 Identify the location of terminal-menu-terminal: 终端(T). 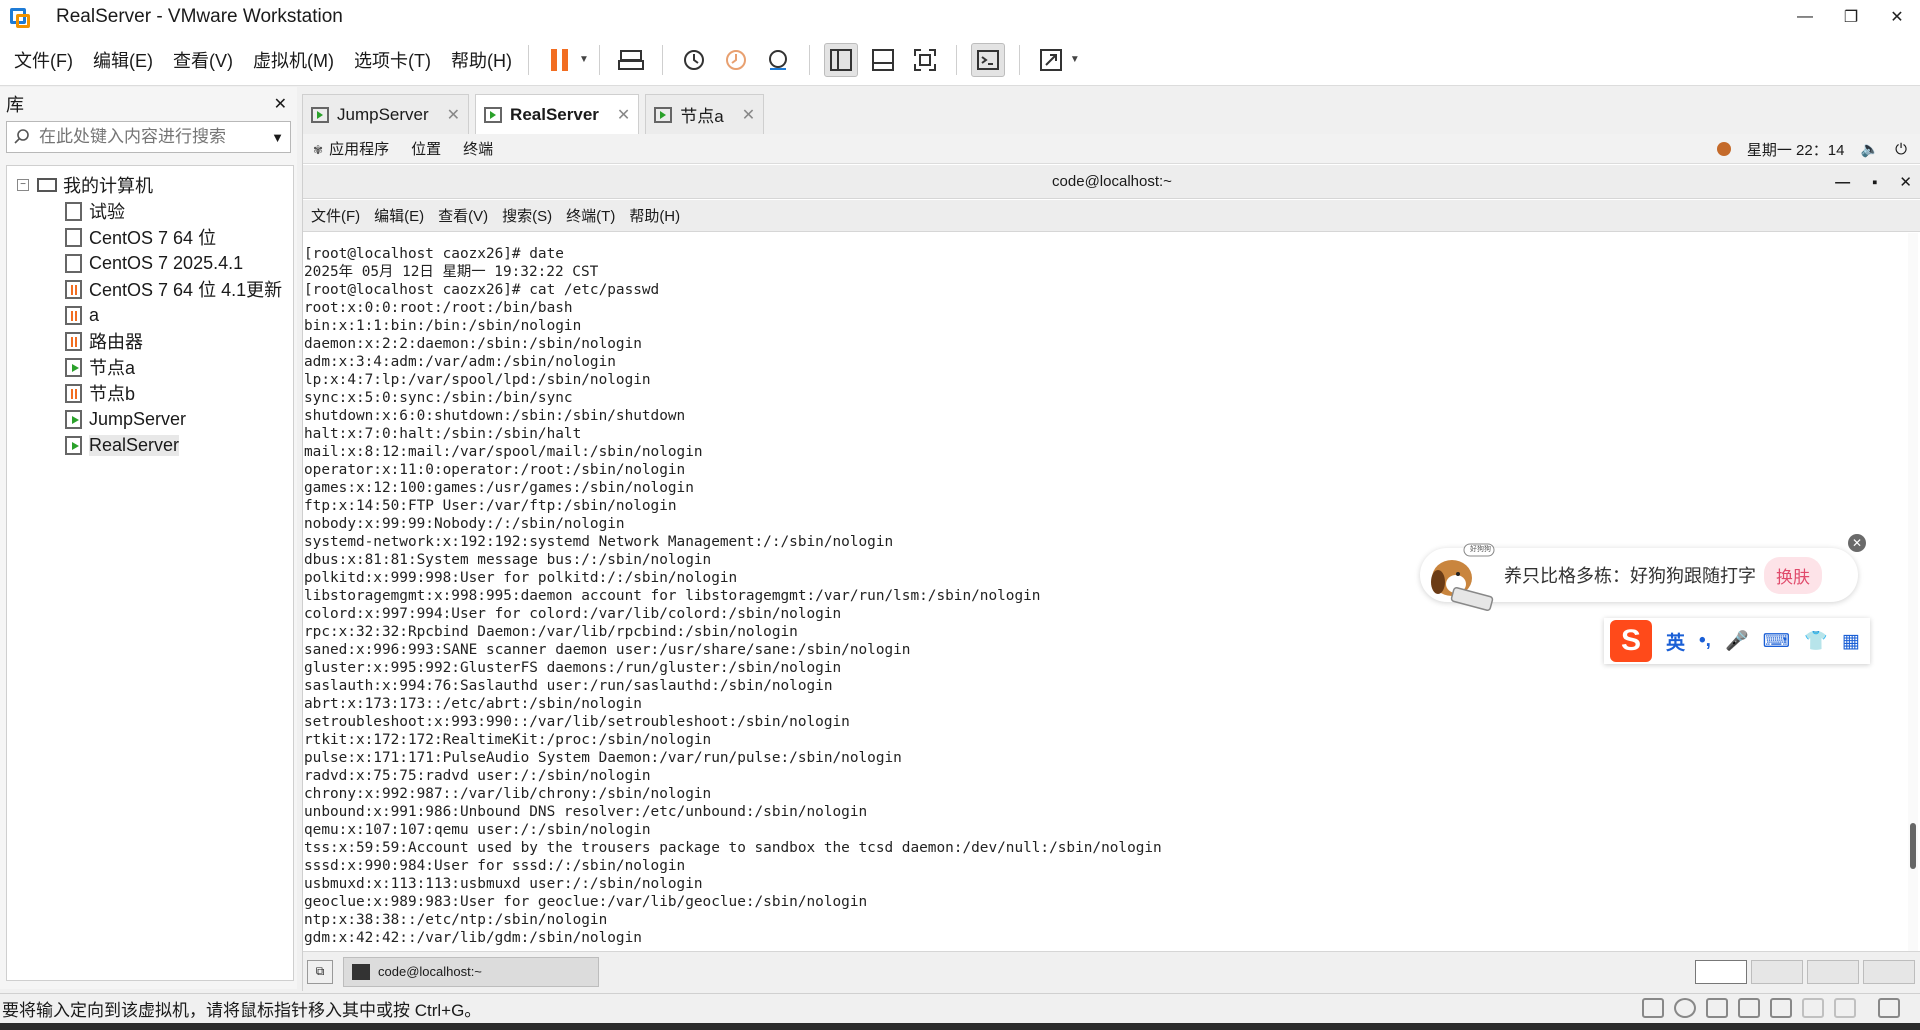
(590, 215).